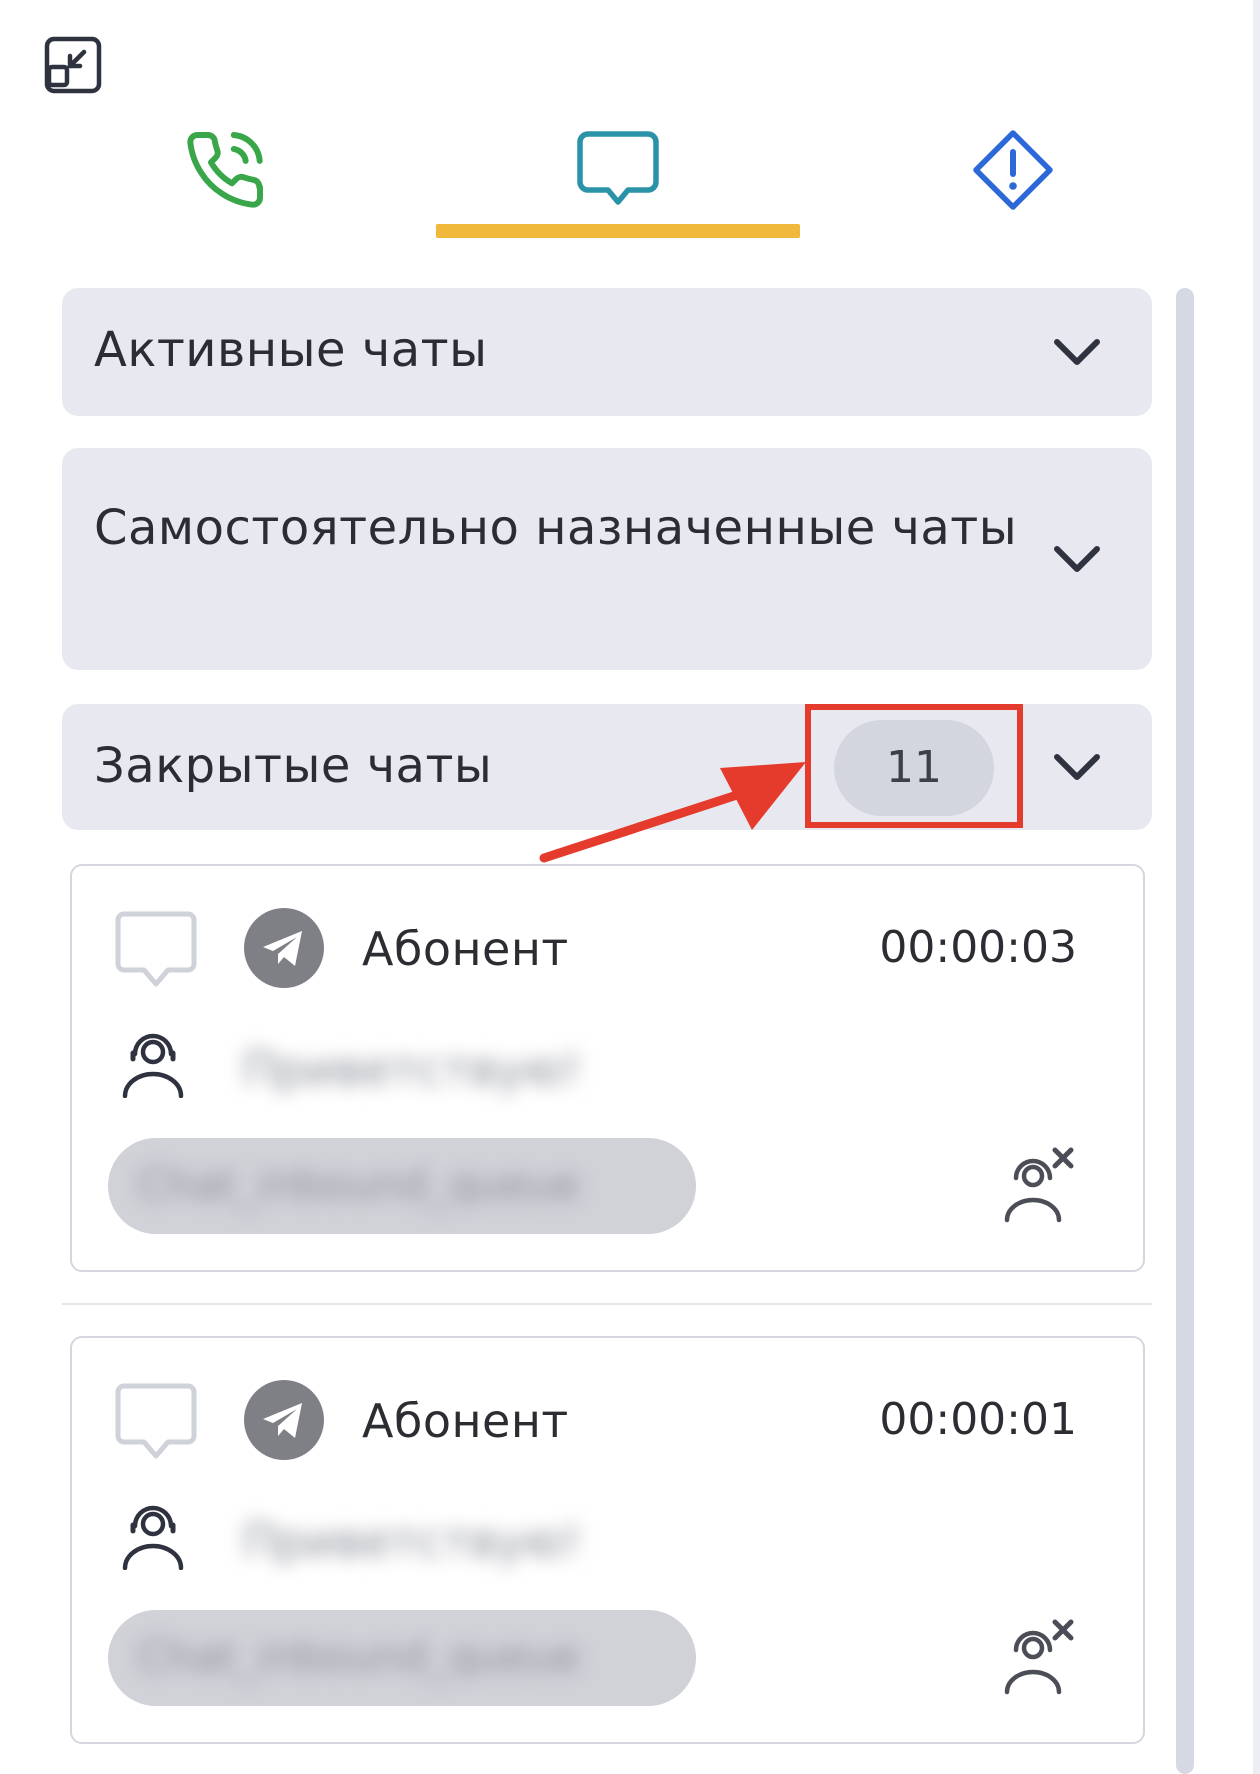 Image resolution: width=1260 pixels, height=1774 pixels. What do you see at coordinates (556, 528) in the screenshot?
I see `section-title: Самостоятельно назначенные чаты` at bounding box center [556, 528].